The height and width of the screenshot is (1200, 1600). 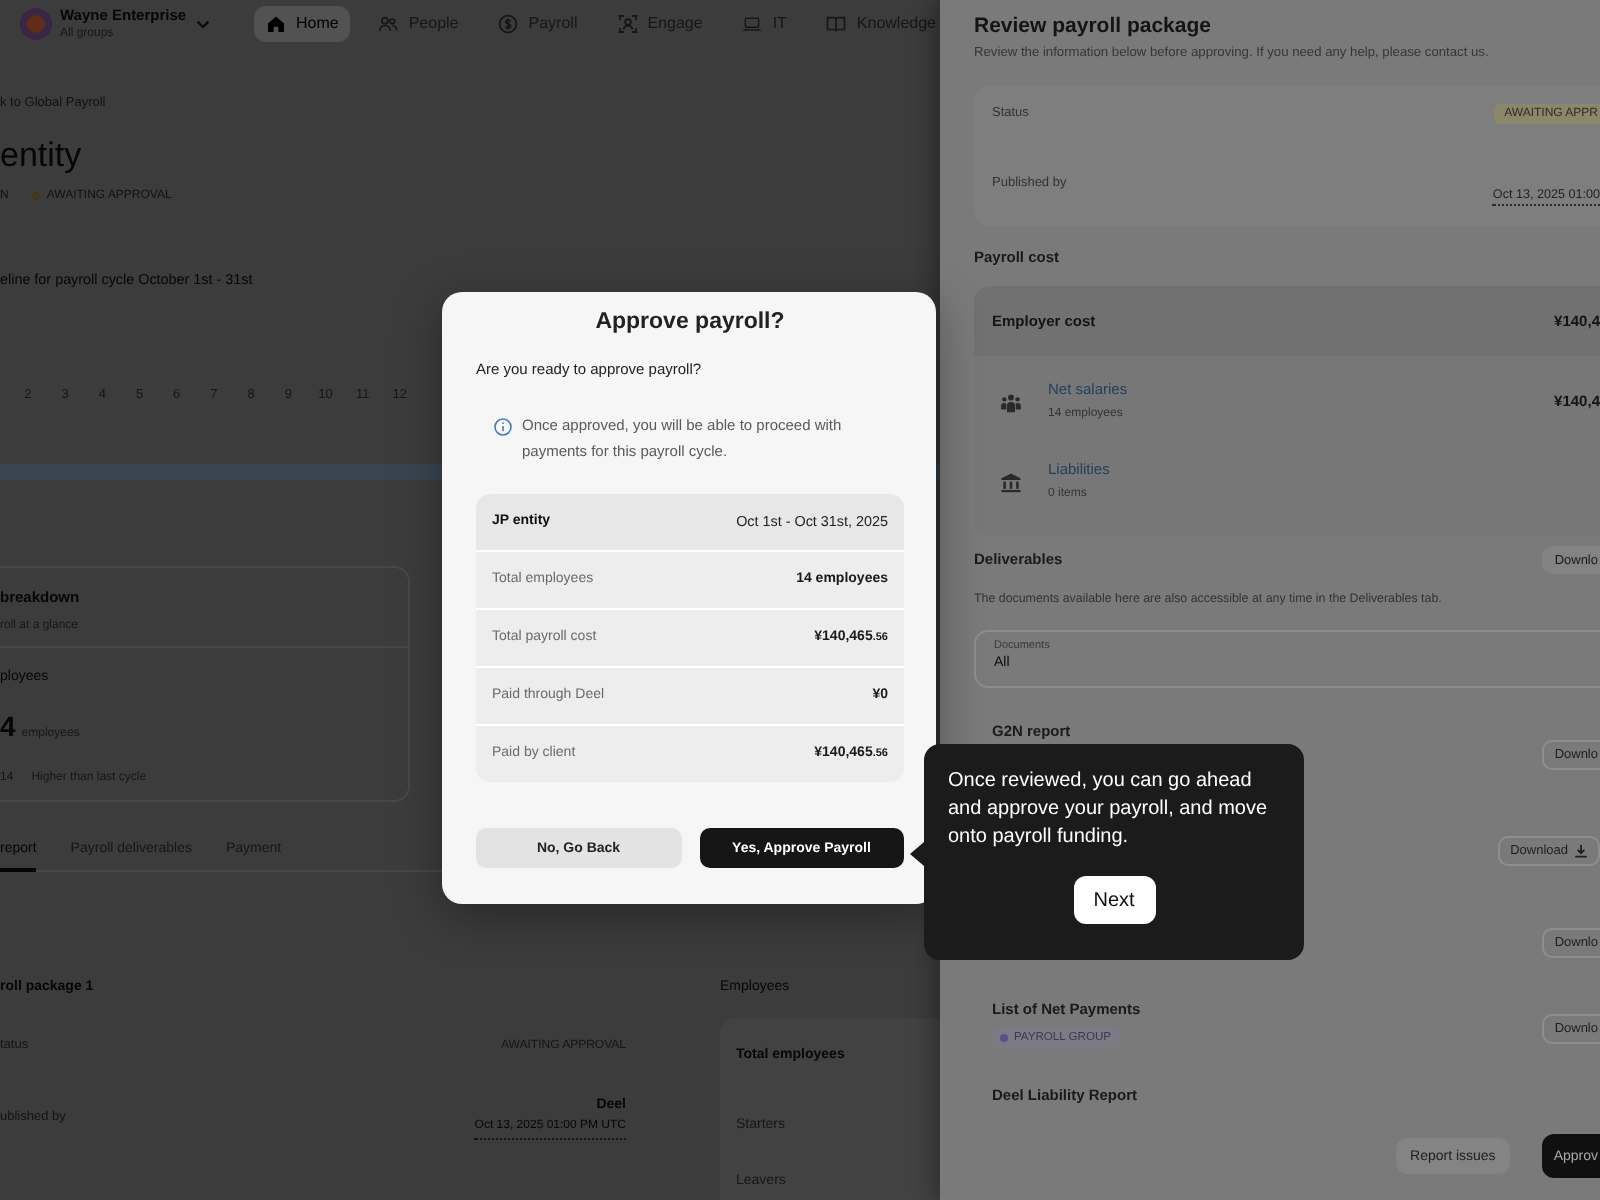 I want to click on person-frame-icon, so click(x=627, y=24).